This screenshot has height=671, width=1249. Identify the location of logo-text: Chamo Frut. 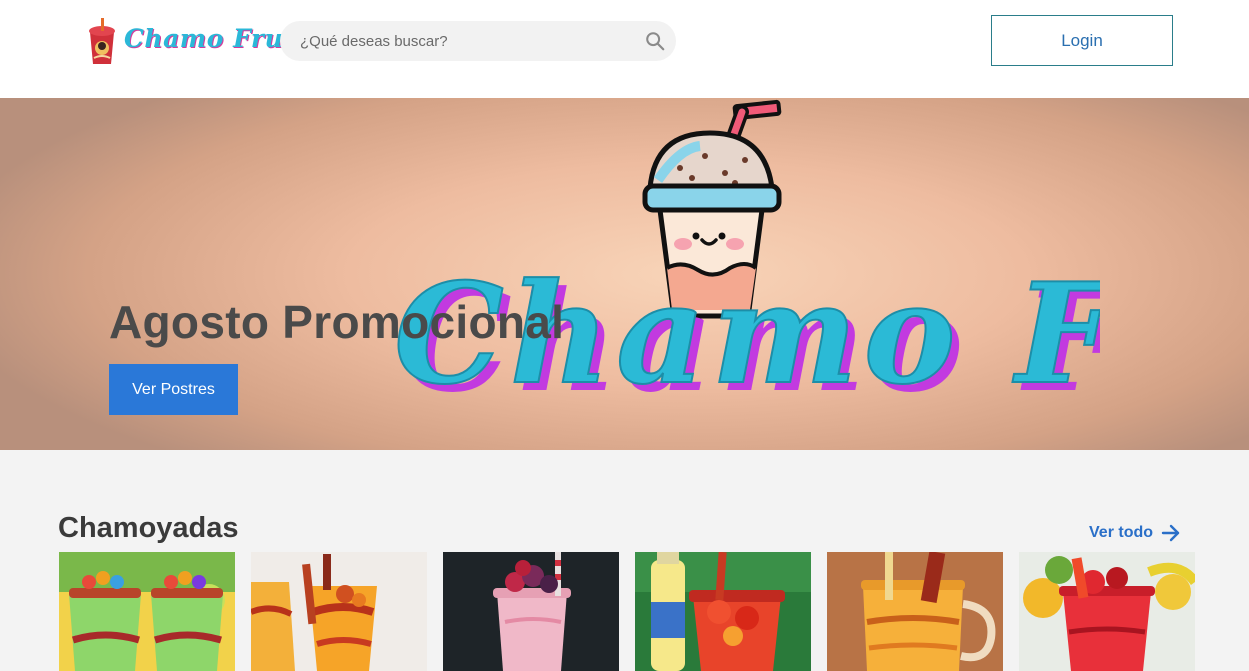
(210, 38).